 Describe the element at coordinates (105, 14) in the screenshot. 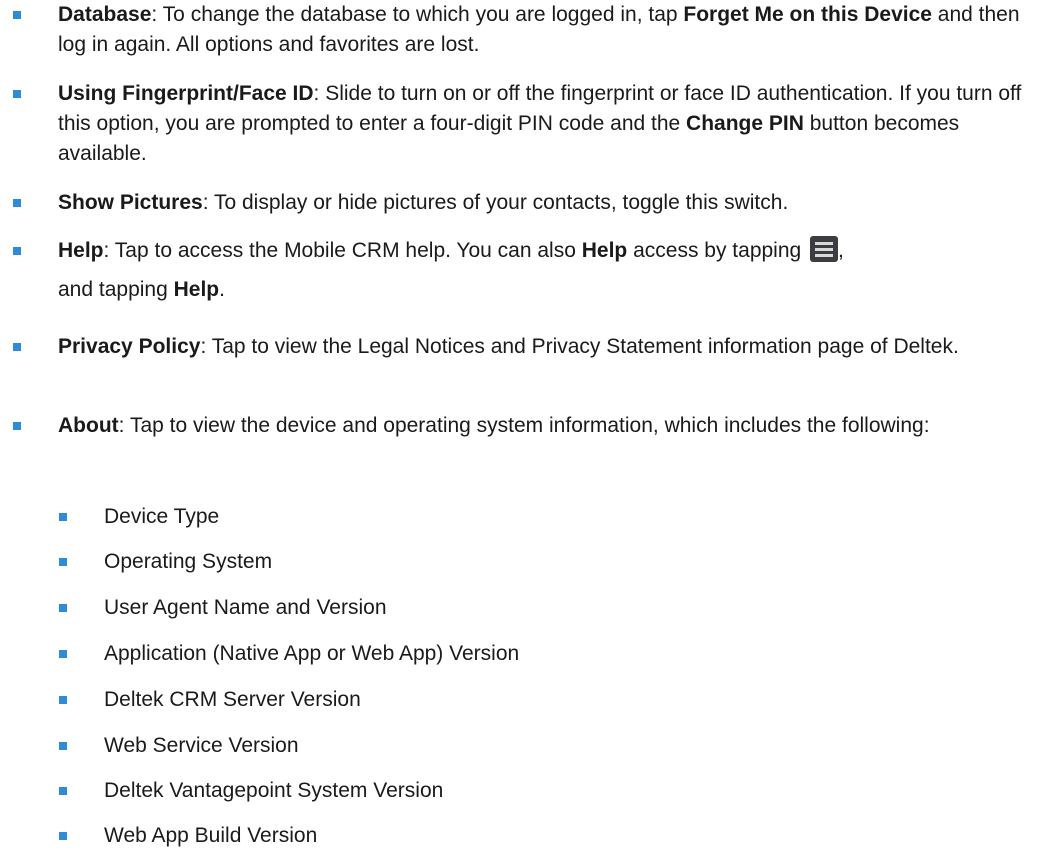

I see `item-term: Database` at that location.